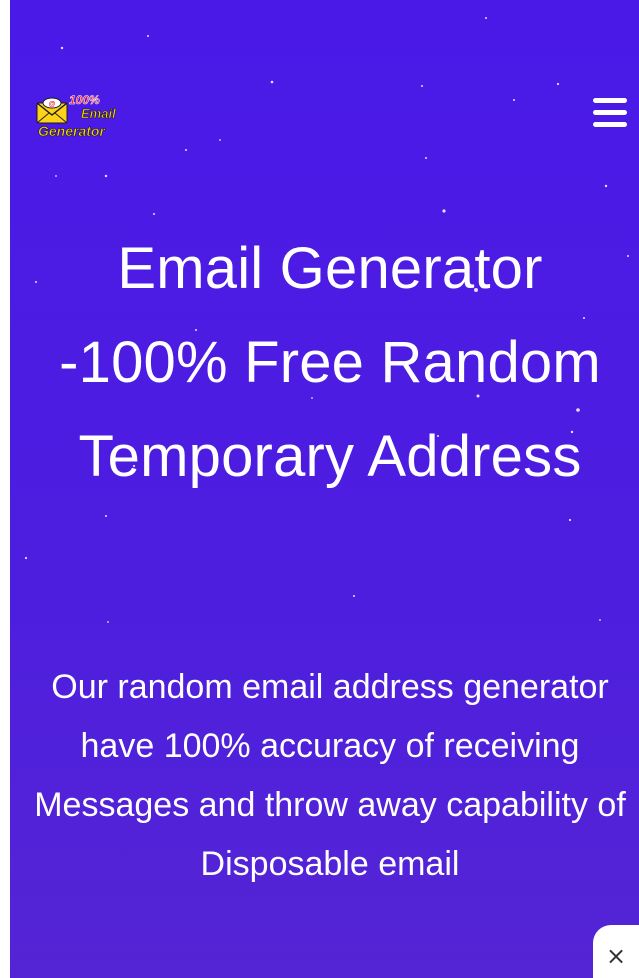 The width and height of the screenshot is (639, 978). Describe the element at coordinates (616, 956) in the screenshot. I see `close-icon: ×` at that location.